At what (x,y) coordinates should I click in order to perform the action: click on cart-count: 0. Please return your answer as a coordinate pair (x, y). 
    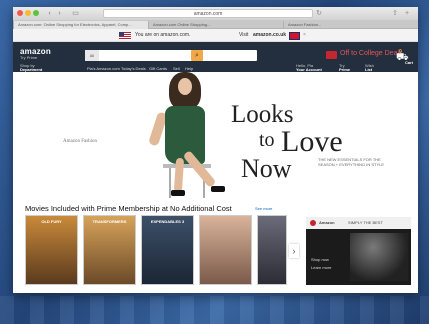
    Looking at the image, I should click on (400, 52).